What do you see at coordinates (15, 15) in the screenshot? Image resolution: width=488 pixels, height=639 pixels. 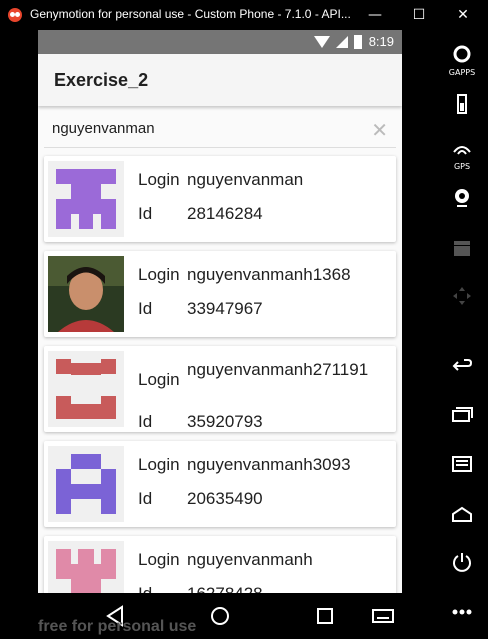 I see `genymotion-logo-icon` at bounding box center [15, 15].